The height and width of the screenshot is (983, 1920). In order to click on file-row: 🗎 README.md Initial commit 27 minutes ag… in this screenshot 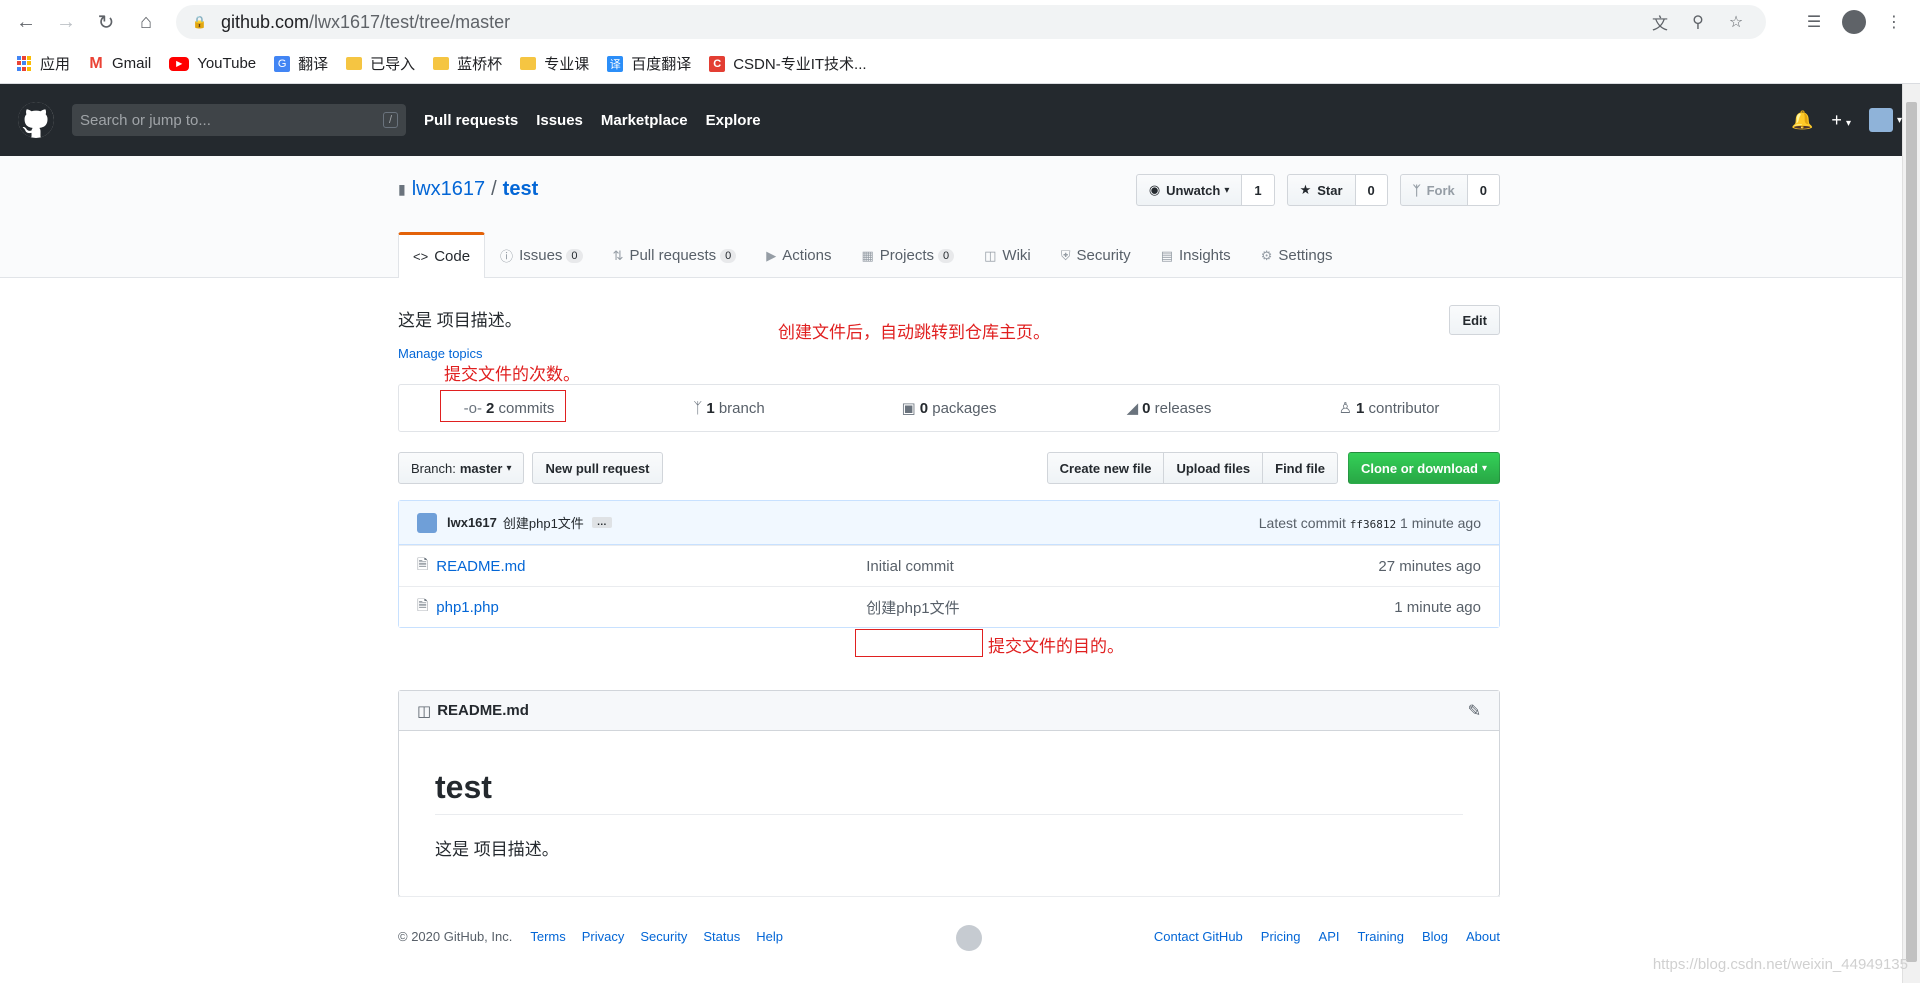, I will do `click(949, 565)`.